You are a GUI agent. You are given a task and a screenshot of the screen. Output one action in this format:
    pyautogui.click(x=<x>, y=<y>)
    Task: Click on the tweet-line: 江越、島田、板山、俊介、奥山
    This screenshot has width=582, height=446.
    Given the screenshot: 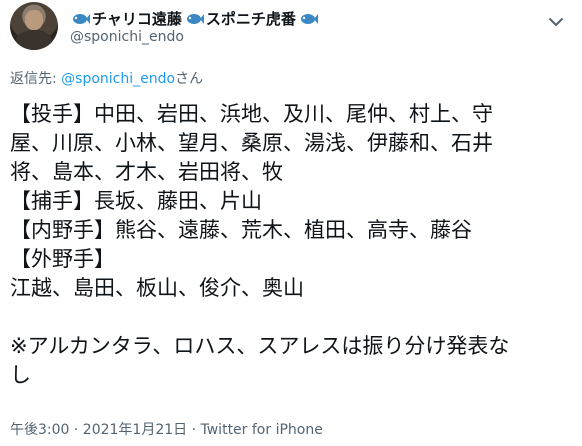 What is the action you would take?
    pyautogui.click(x=157, y=288)
    